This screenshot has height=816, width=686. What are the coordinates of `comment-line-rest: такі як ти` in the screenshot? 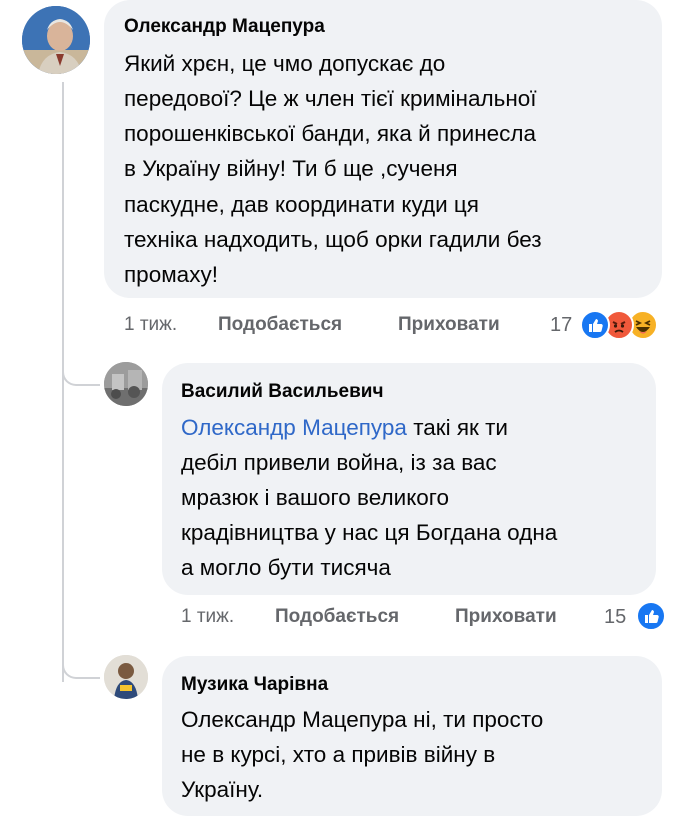 It's located at (457, 427).